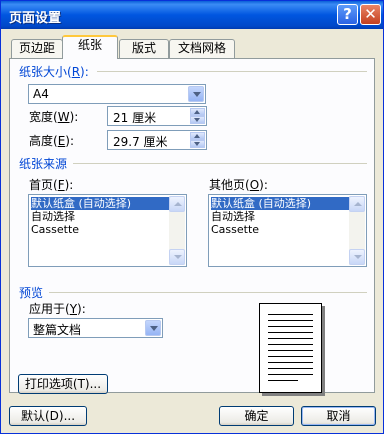 The height and width of the screenshot is (434, 384). Describe the element at coordinates (107, 230) in the screenshot. I see `first-page-tray-list: 默认纸盒 (自动选择) 自动选择 Cassette` at that location.